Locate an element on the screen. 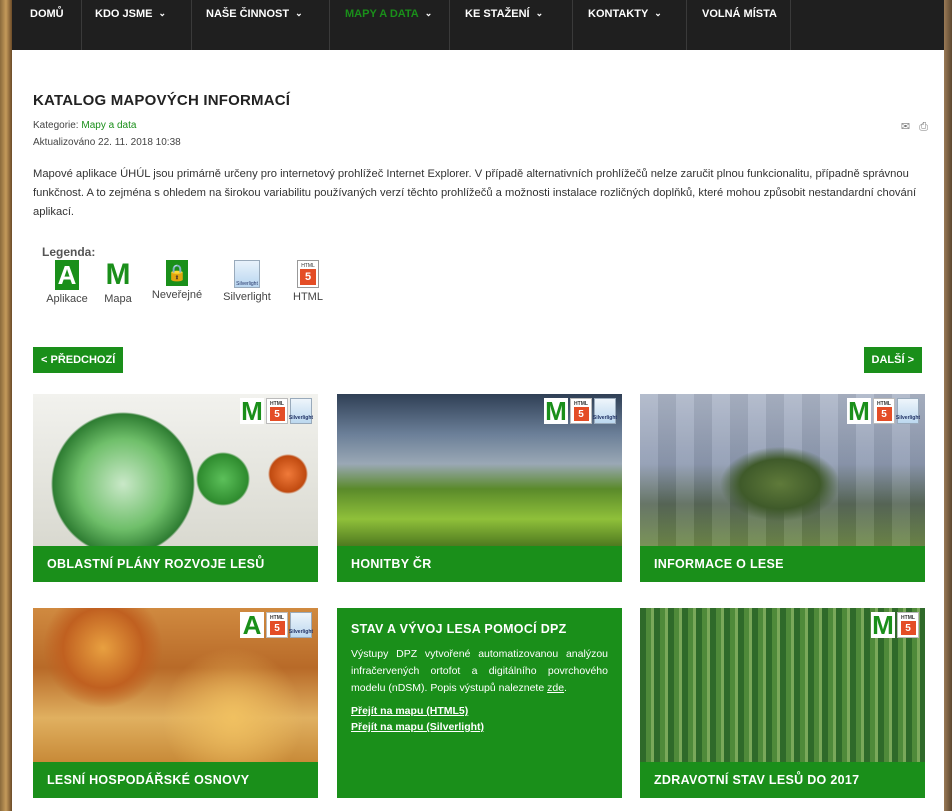  next-button: DALŠÍ > is located at coordinates (892, 360).